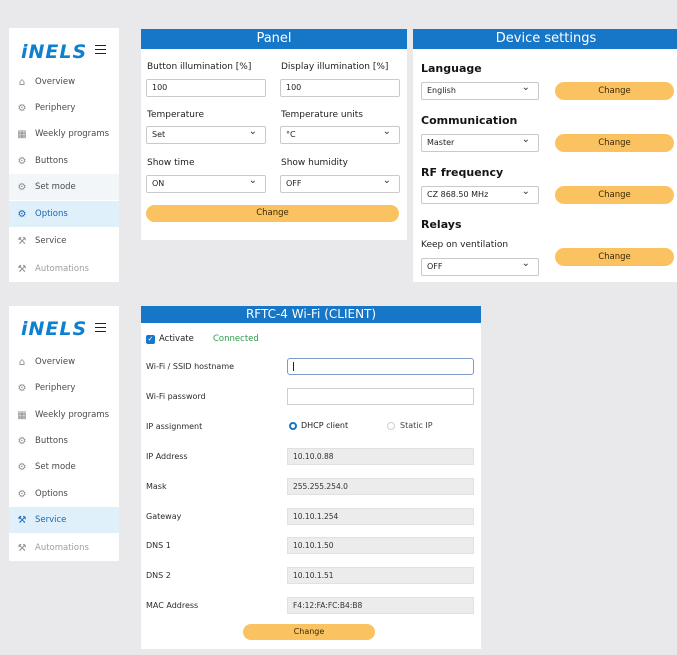  Describe the element at coordinates (174, 426) in the screenshot. I see `ip-assignment-label: IP assignment` at that location.